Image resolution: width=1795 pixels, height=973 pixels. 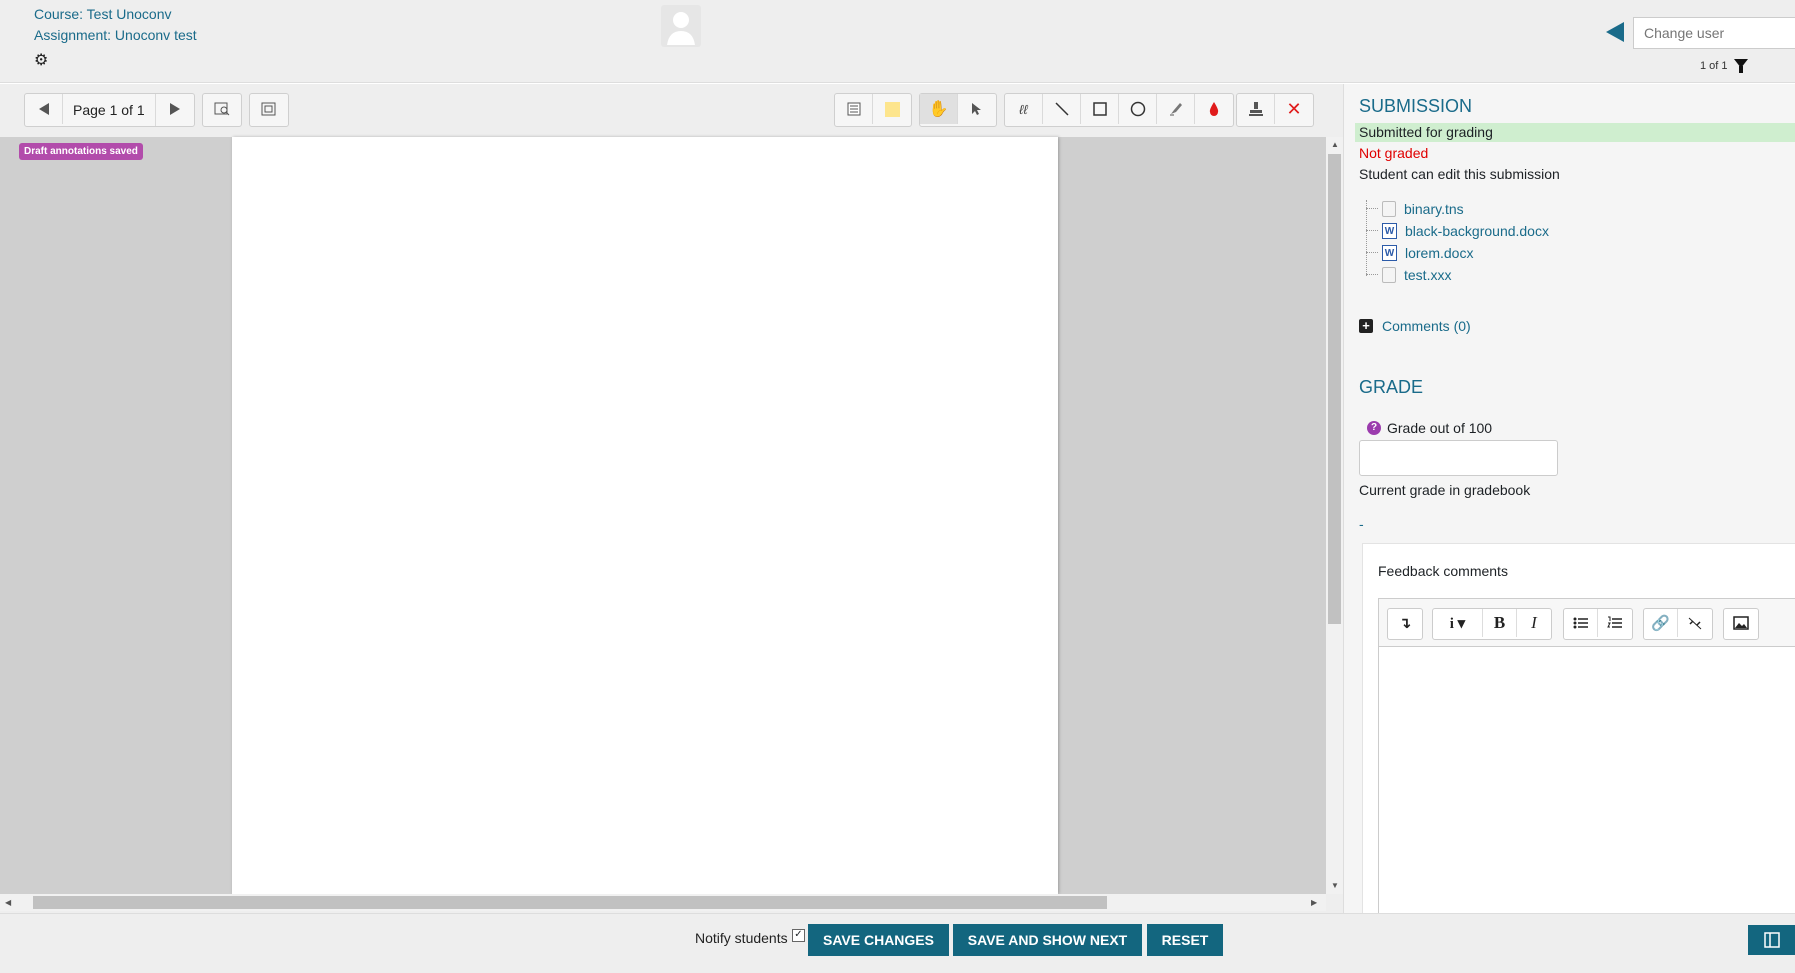 What do you see at coordinates (1714, 33) in the screenshot?
I see `change-user-input` at bounding box center [1714, 33].